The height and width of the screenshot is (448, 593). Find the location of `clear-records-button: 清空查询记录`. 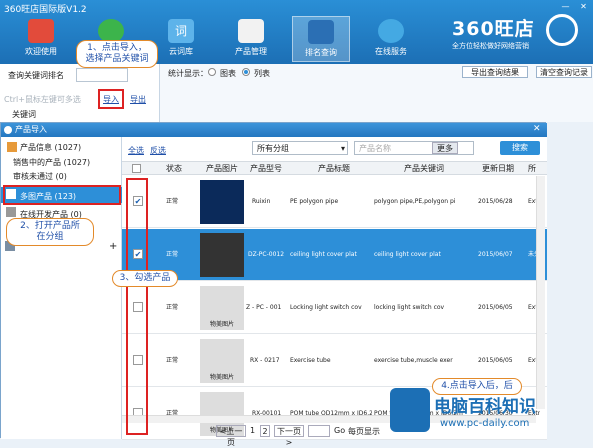

clear-records-button: 清空查询记录 is located at coordinates (564, 72).